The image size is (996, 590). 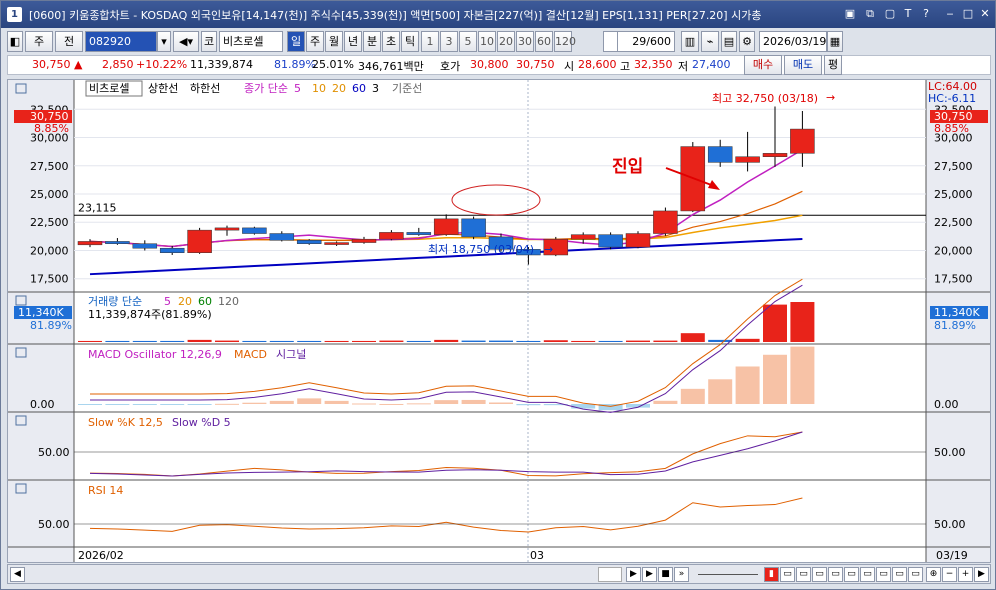 What do you see at coordinates (850, 14) in the screenshot?
I see `restore-icon: ▣` at bounding box center [850, 14].